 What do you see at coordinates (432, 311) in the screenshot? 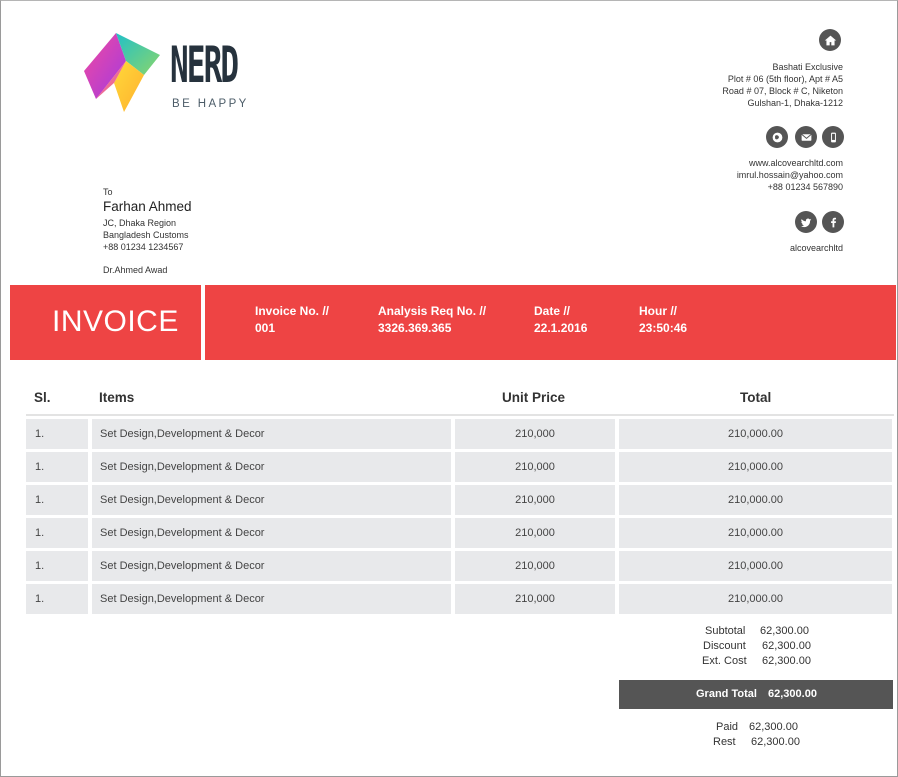
I see `analysis-req-label: Analysis Req No. //` at bounding box center [432, 311].